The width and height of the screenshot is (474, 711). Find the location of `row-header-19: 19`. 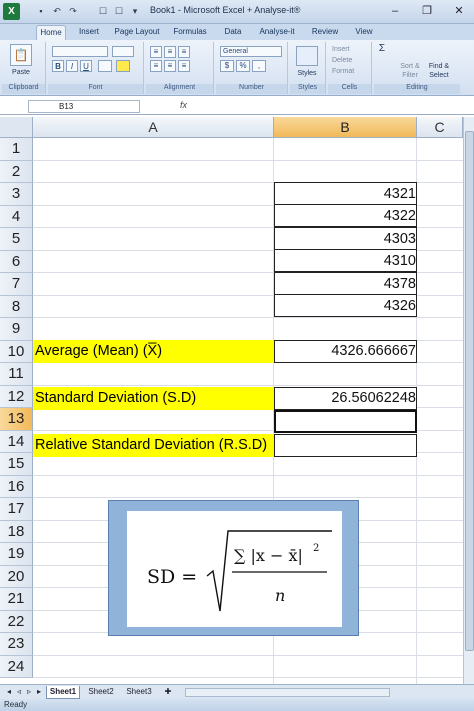

row-header-19: 19 is located at coordinates (16, 554).